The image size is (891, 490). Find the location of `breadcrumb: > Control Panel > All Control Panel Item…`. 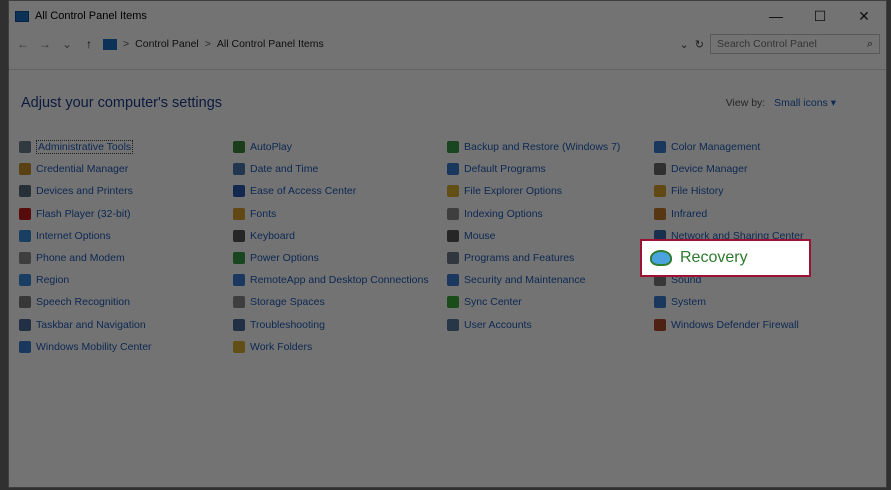

breadcrumb: > Control Panel > All Control Panel Item… is located at coordinates (388, 44).